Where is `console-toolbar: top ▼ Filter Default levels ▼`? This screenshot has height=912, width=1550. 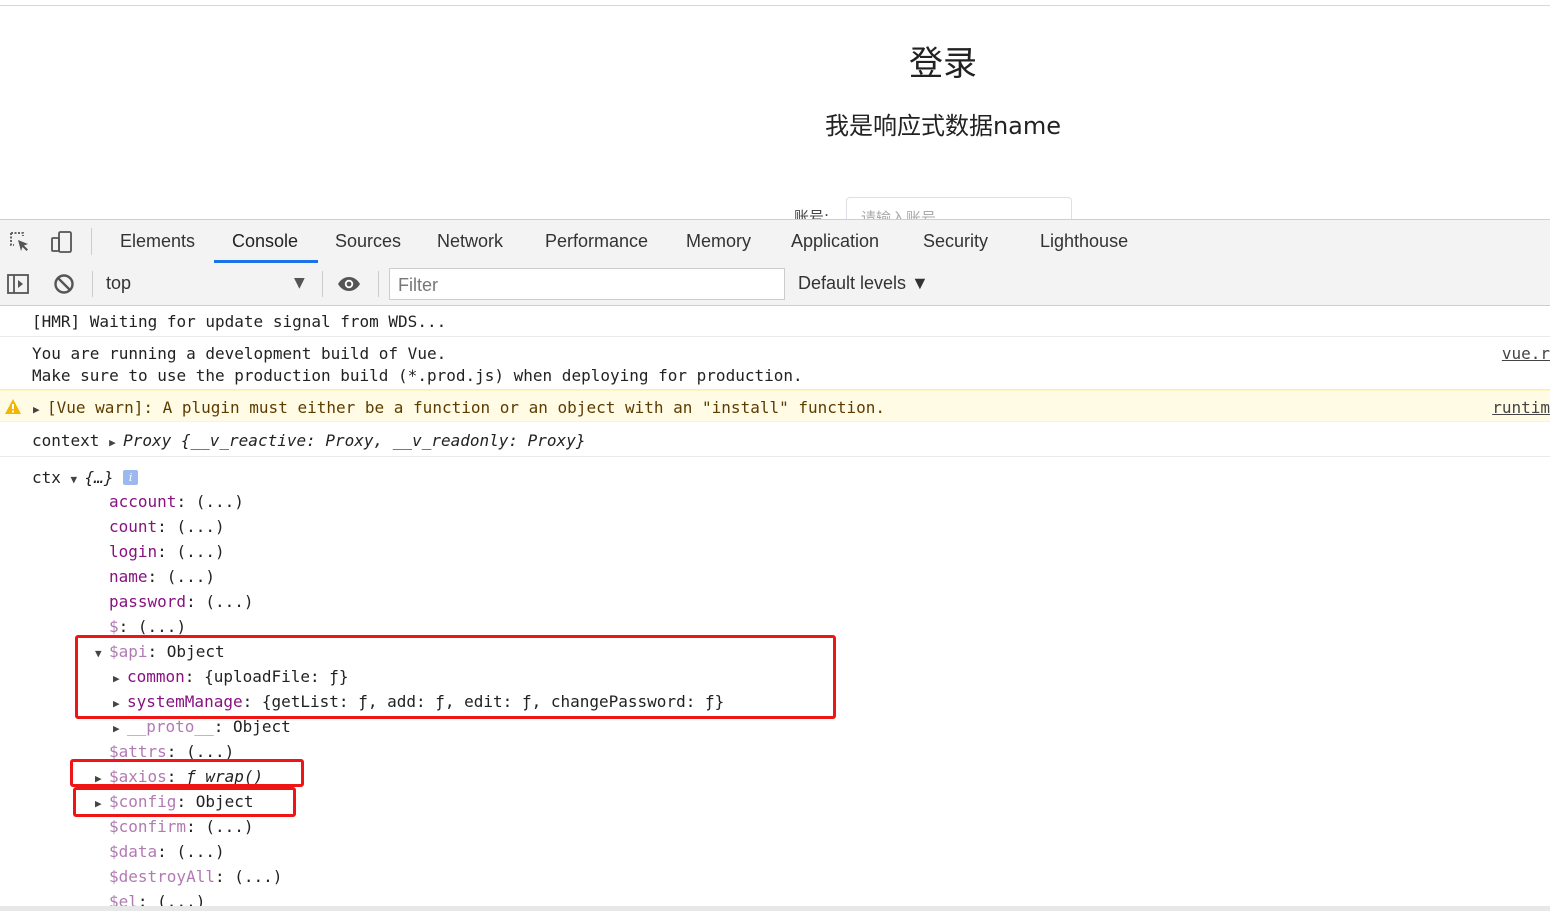
console-toolbar: top ▼ Filter Default levels ▼ is located at coordinates (775, 284).